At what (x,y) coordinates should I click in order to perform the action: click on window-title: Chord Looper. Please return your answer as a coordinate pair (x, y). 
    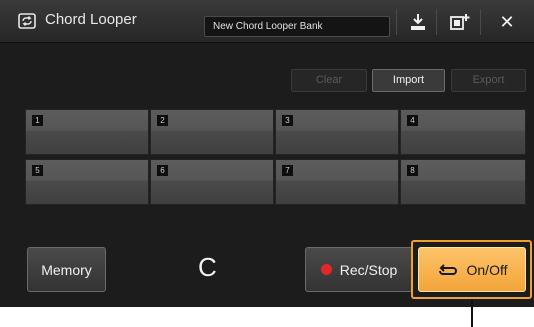
    Looking at the image, I should click on (91, 19).